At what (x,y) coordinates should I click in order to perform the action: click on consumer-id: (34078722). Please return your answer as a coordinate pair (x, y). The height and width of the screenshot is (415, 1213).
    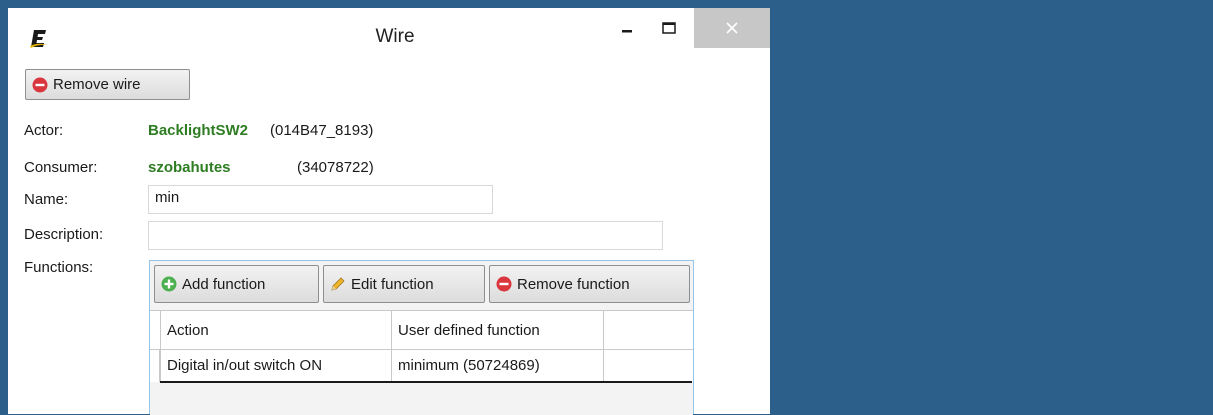
    Looking at the image, I should click on (335, 167).